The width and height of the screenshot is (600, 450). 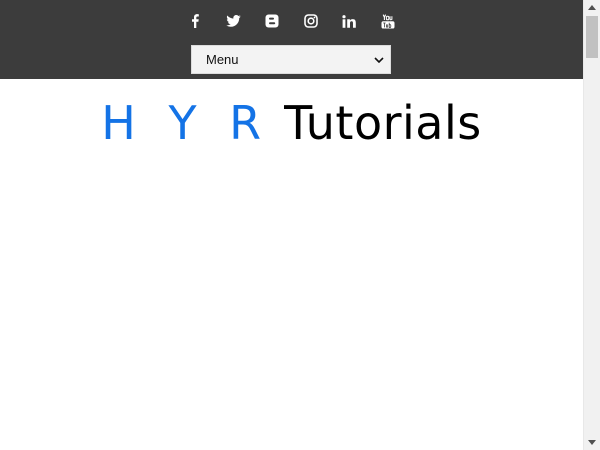 I want to click on logo-tutorials-text: Tutorials, so click(x=383, y=123).